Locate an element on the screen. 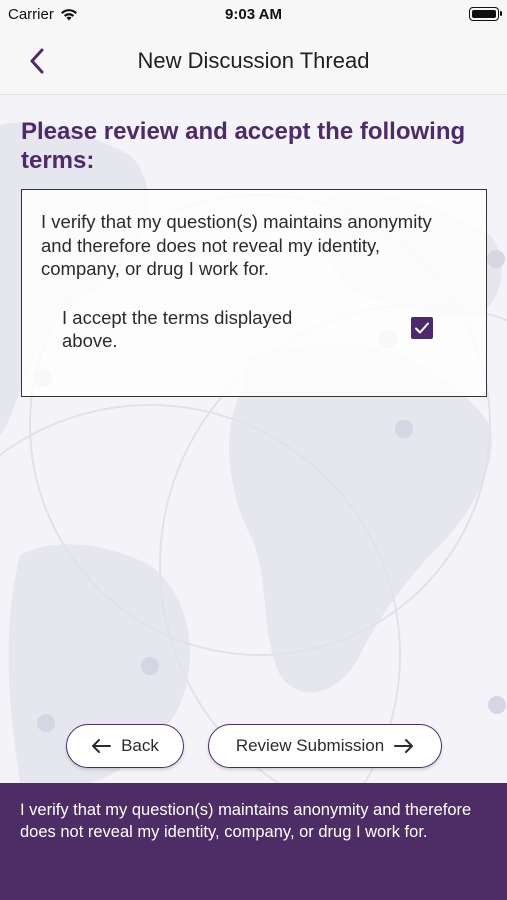 The image size is (507, 900). back-button: Back is located at coordinates (125, 746).